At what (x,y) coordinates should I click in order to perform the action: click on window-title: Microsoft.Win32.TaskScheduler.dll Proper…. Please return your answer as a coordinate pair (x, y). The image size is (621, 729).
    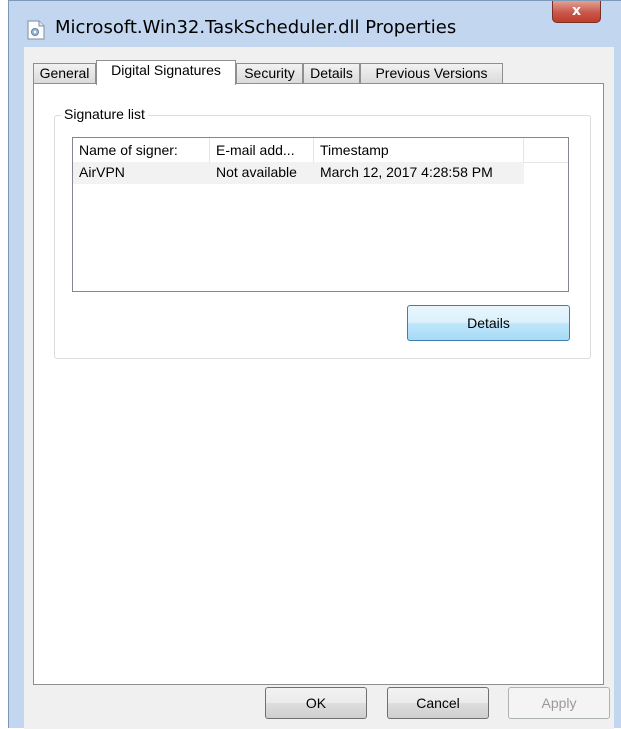
    Looking at the image, I should click on (256, 27).